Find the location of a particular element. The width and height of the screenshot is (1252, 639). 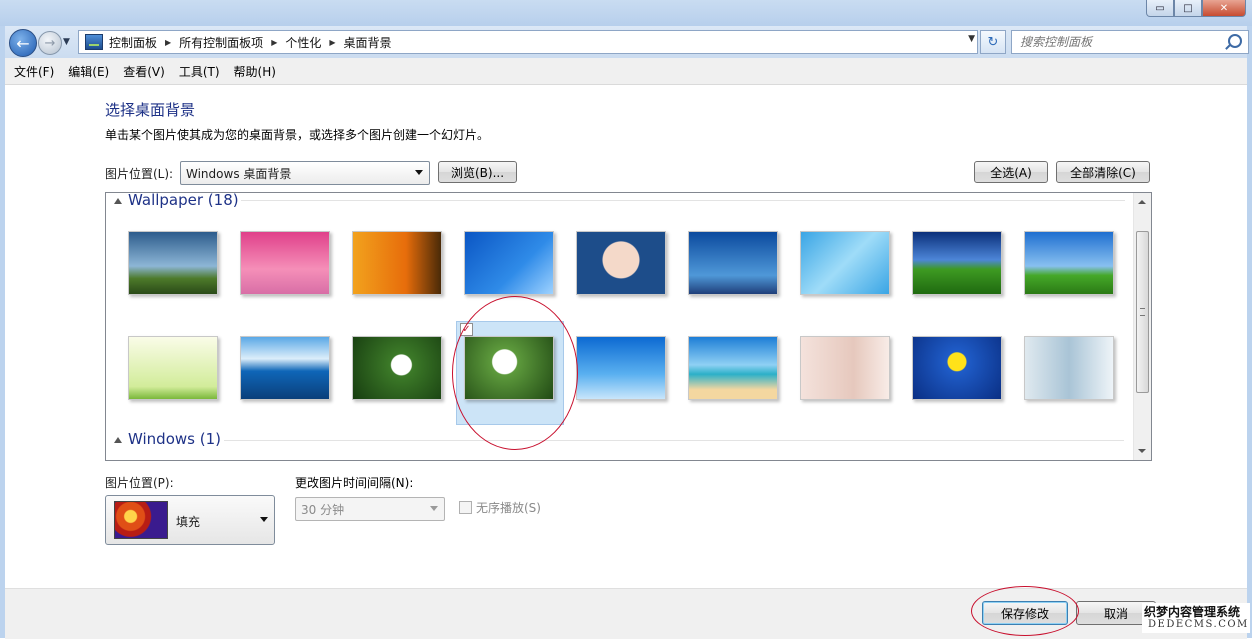

scrollbar-thumb is located at coordinates (1142, 312).